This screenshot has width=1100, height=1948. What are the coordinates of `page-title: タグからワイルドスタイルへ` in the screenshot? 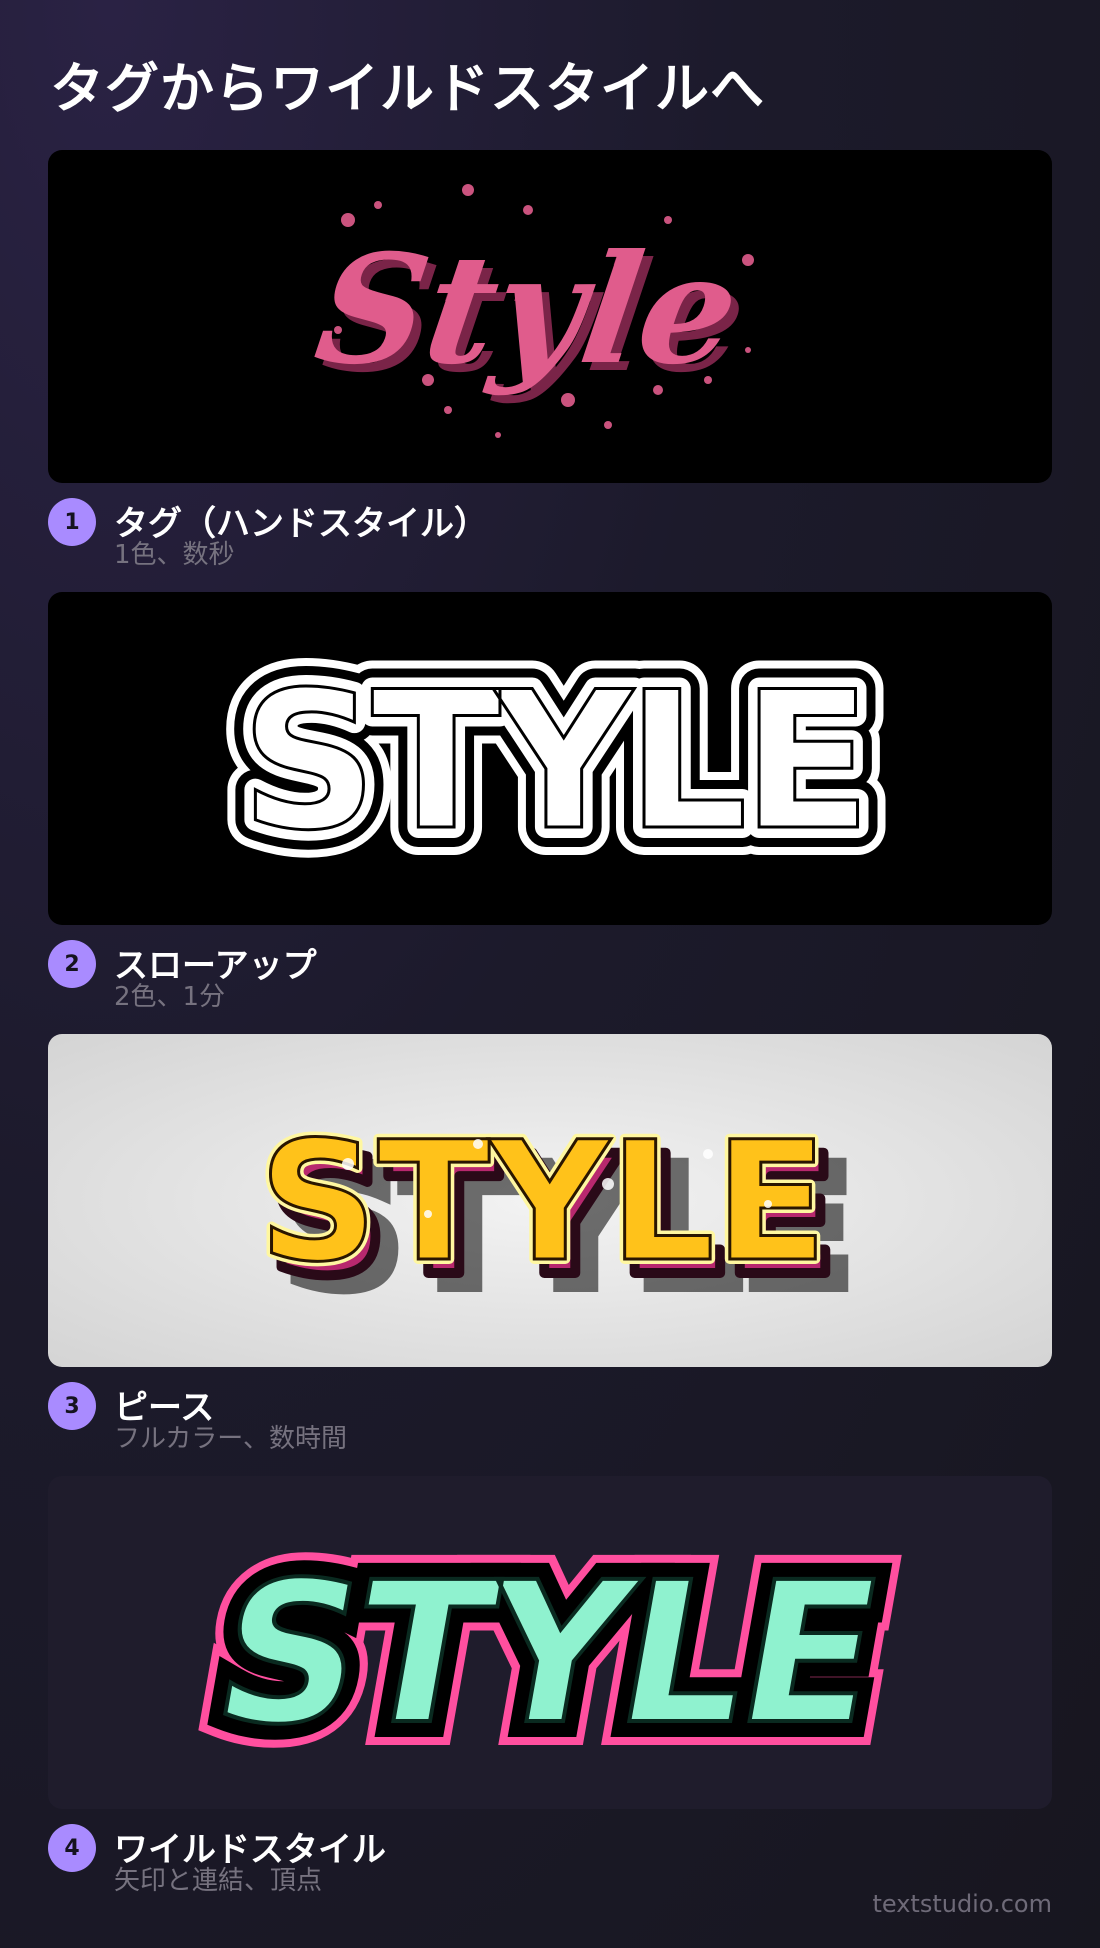 It's located at (407, 88).